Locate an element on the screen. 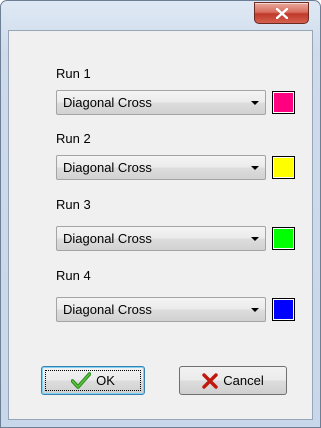 The image size is (321, 428). run-2-color-swatch is located at coordinates (283, 167).